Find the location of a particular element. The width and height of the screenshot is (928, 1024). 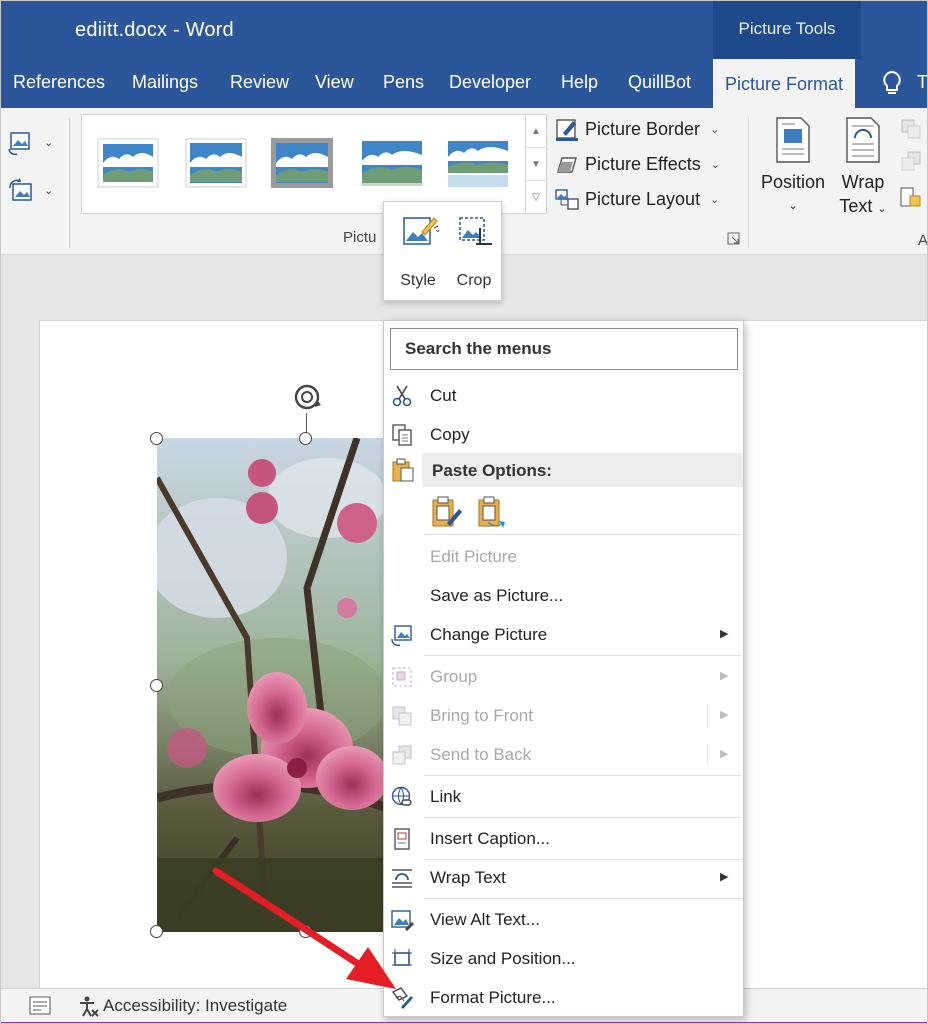

insert-caption-icon is located at coordinates (402, 839).